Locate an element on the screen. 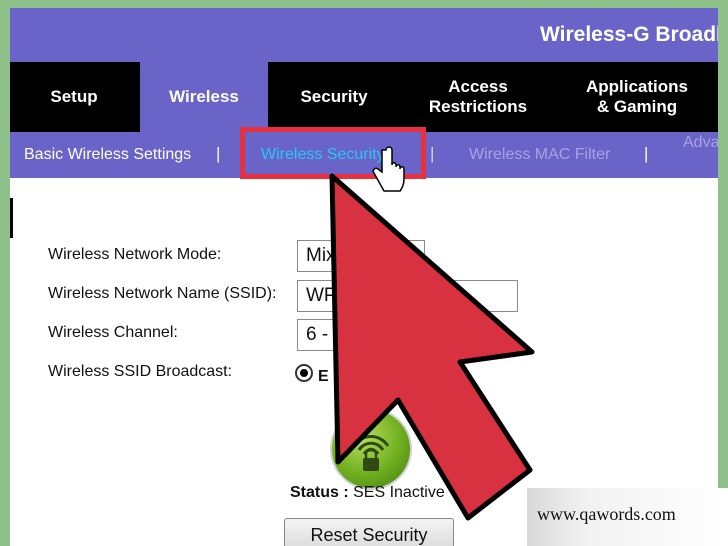 The height and width of the screenshot is (546, 728). watermark: www.qawords.com is located at coordinates (627, 517).